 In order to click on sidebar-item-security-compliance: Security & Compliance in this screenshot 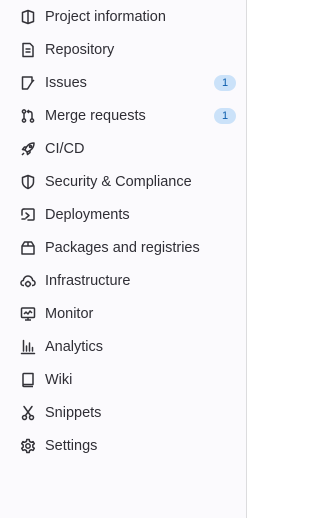, I will do `click(123, 181)`.